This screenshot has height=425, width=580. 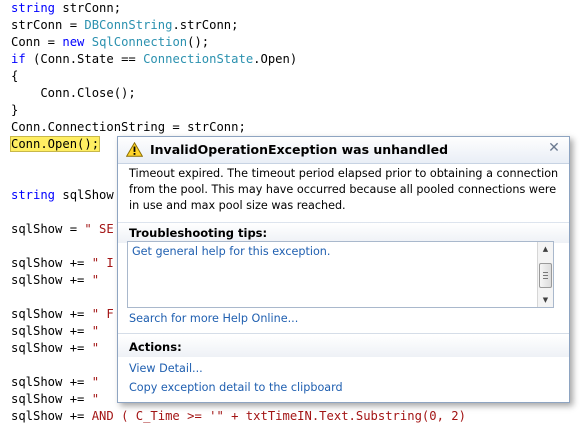 What do you see at coordinates (102, 314) in the screenshot?
I see `string-token: " F` at bounding box center [102, 314].